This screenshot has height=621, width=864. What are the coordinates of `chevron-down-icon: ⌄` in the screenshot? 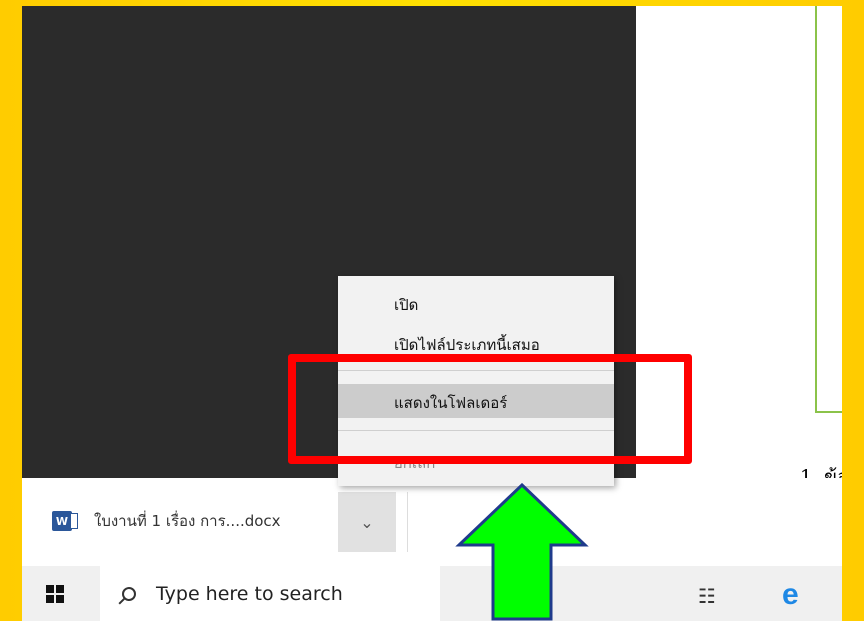 It's located at (367, 522).